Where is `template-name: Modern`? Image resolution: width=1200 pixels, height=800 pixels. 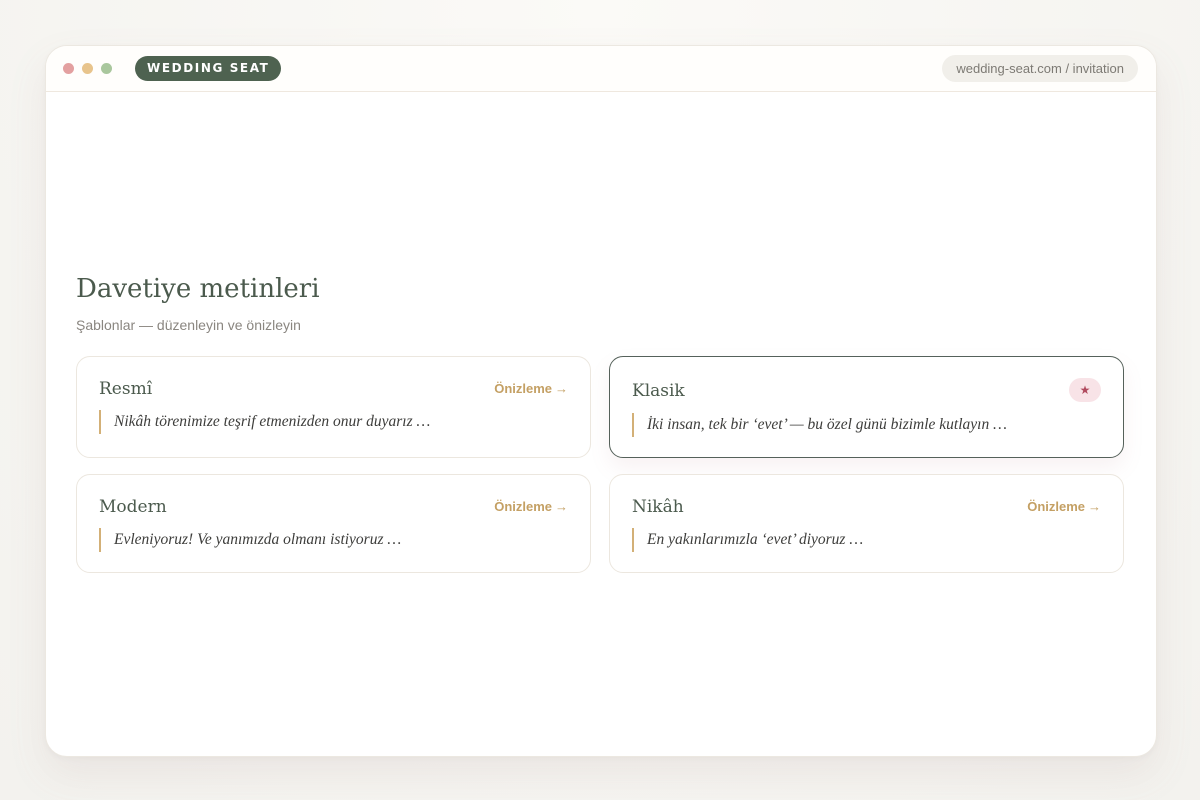 template-name: Modern is located at coordinates (133, 507).